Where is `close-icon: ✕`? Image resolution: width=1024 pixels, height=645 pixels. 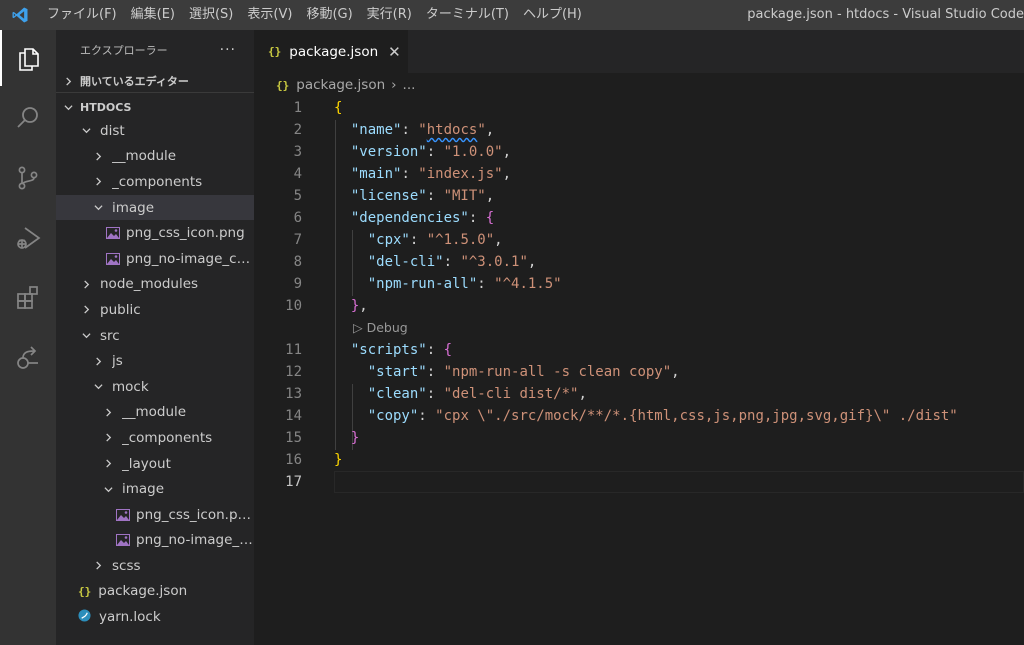
close-icon: ✕ is located at coordinates (394, 52).